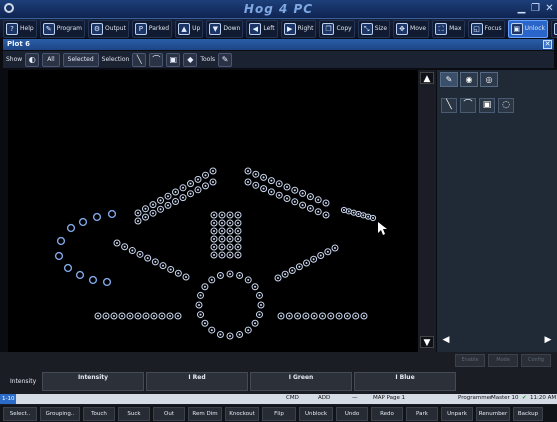  Describe the element at coordinates (493, 414) in the screenshot. I see `softkey-renumber: Renumber` at that location.